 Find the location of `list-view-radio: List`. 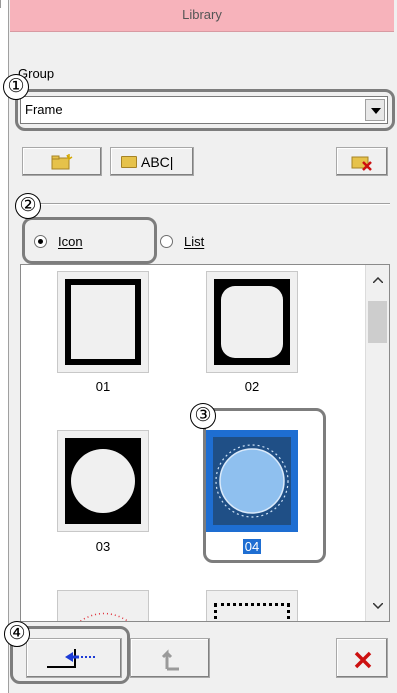

list-view-radio: List is located at coordinates (195, 242).